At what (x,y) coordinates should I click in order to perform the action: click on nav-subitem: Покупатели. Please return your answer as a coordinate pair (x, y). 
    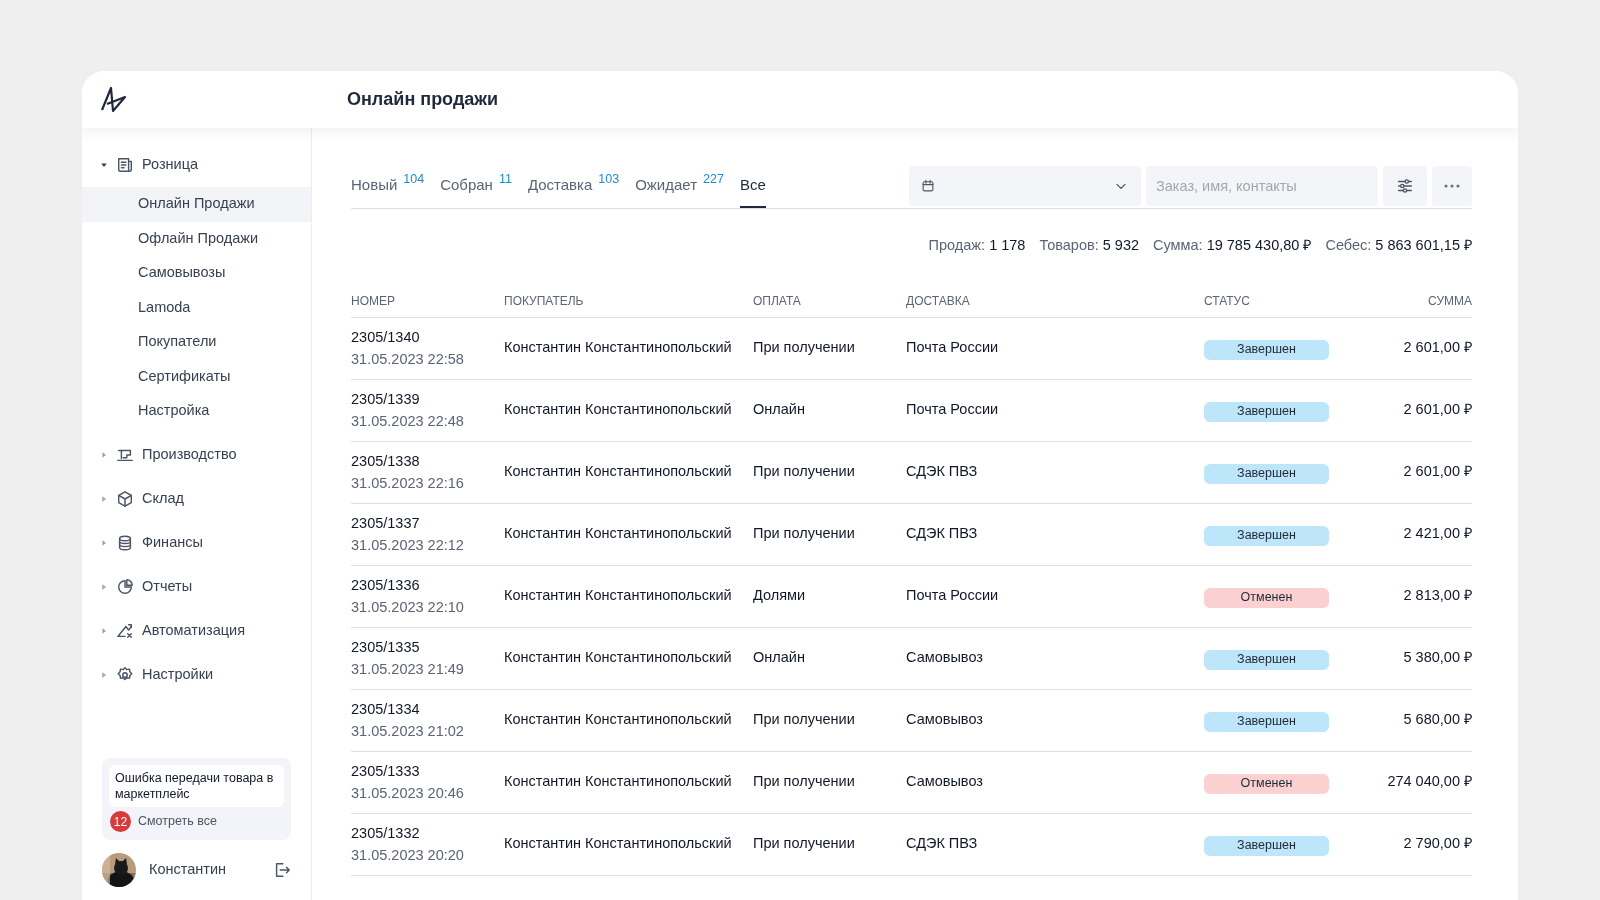
    Looking at the image, I should click on (196, 342).